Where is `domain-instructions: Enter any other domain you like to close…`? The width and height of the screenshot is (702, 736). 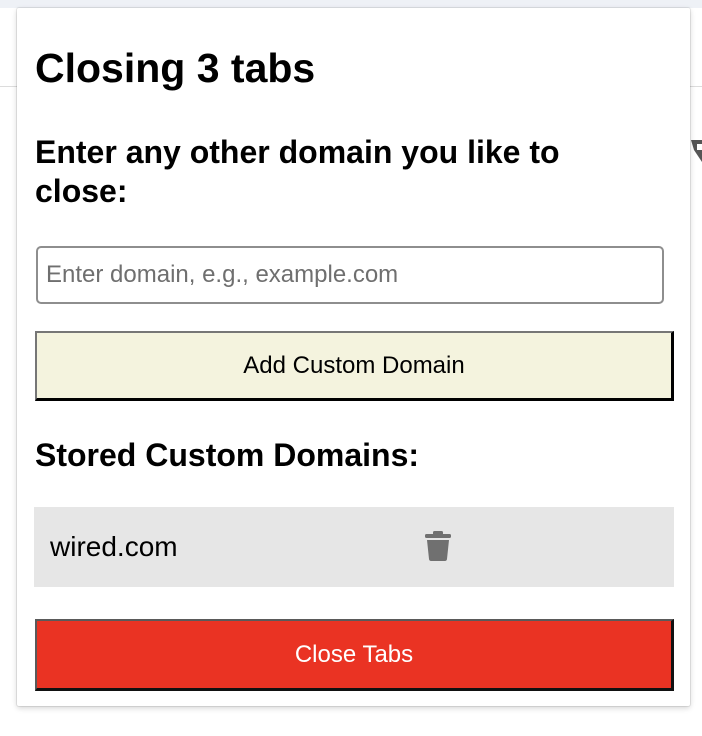 domain-instructions: Enter any other domain you like to close… is located at coordinates (297, 171).